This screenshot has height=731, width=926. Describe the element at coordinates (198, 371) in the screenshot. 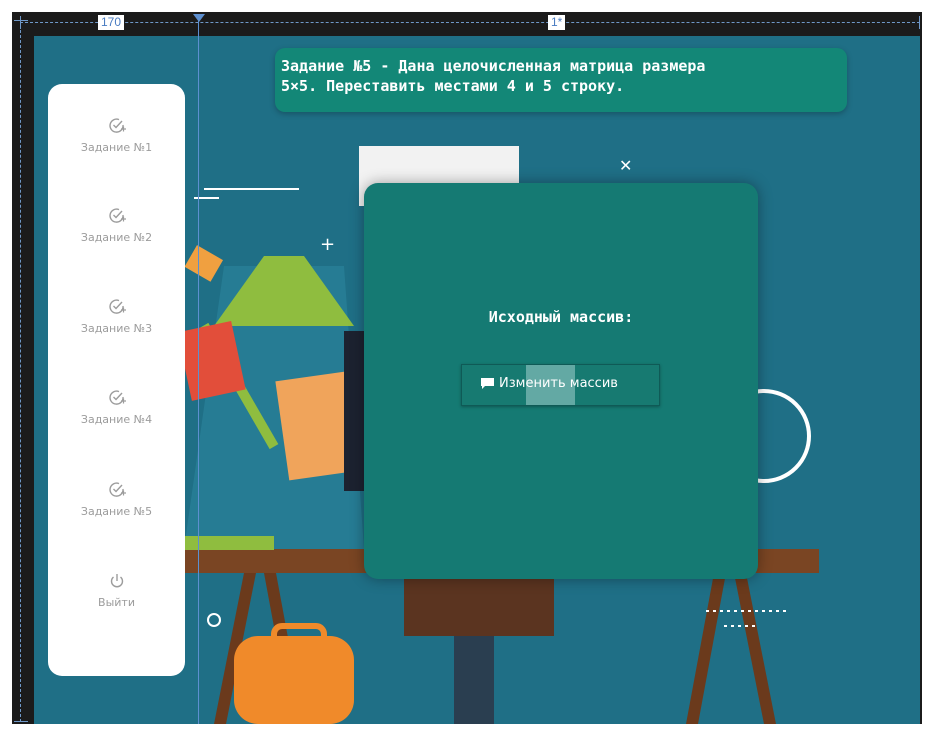

I see `column-guide-line` at that location.